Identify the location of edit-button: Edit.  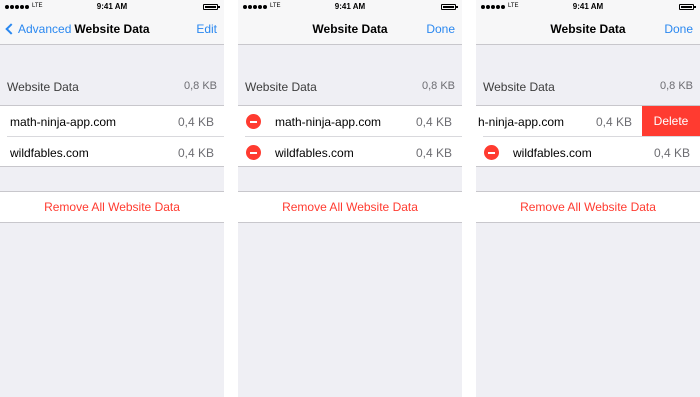
(206, 29).